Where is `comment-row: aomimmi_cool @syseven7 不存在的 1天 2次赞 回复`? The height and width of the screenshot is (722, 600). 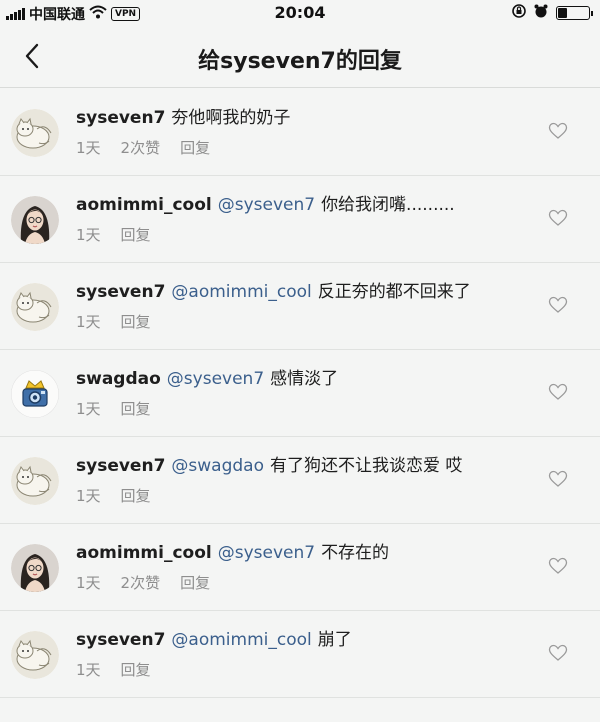
comment-row: aomimmi_cool @syseven7 不存在的 1天 2次赞 回复 is located at coordinates (300, 567).